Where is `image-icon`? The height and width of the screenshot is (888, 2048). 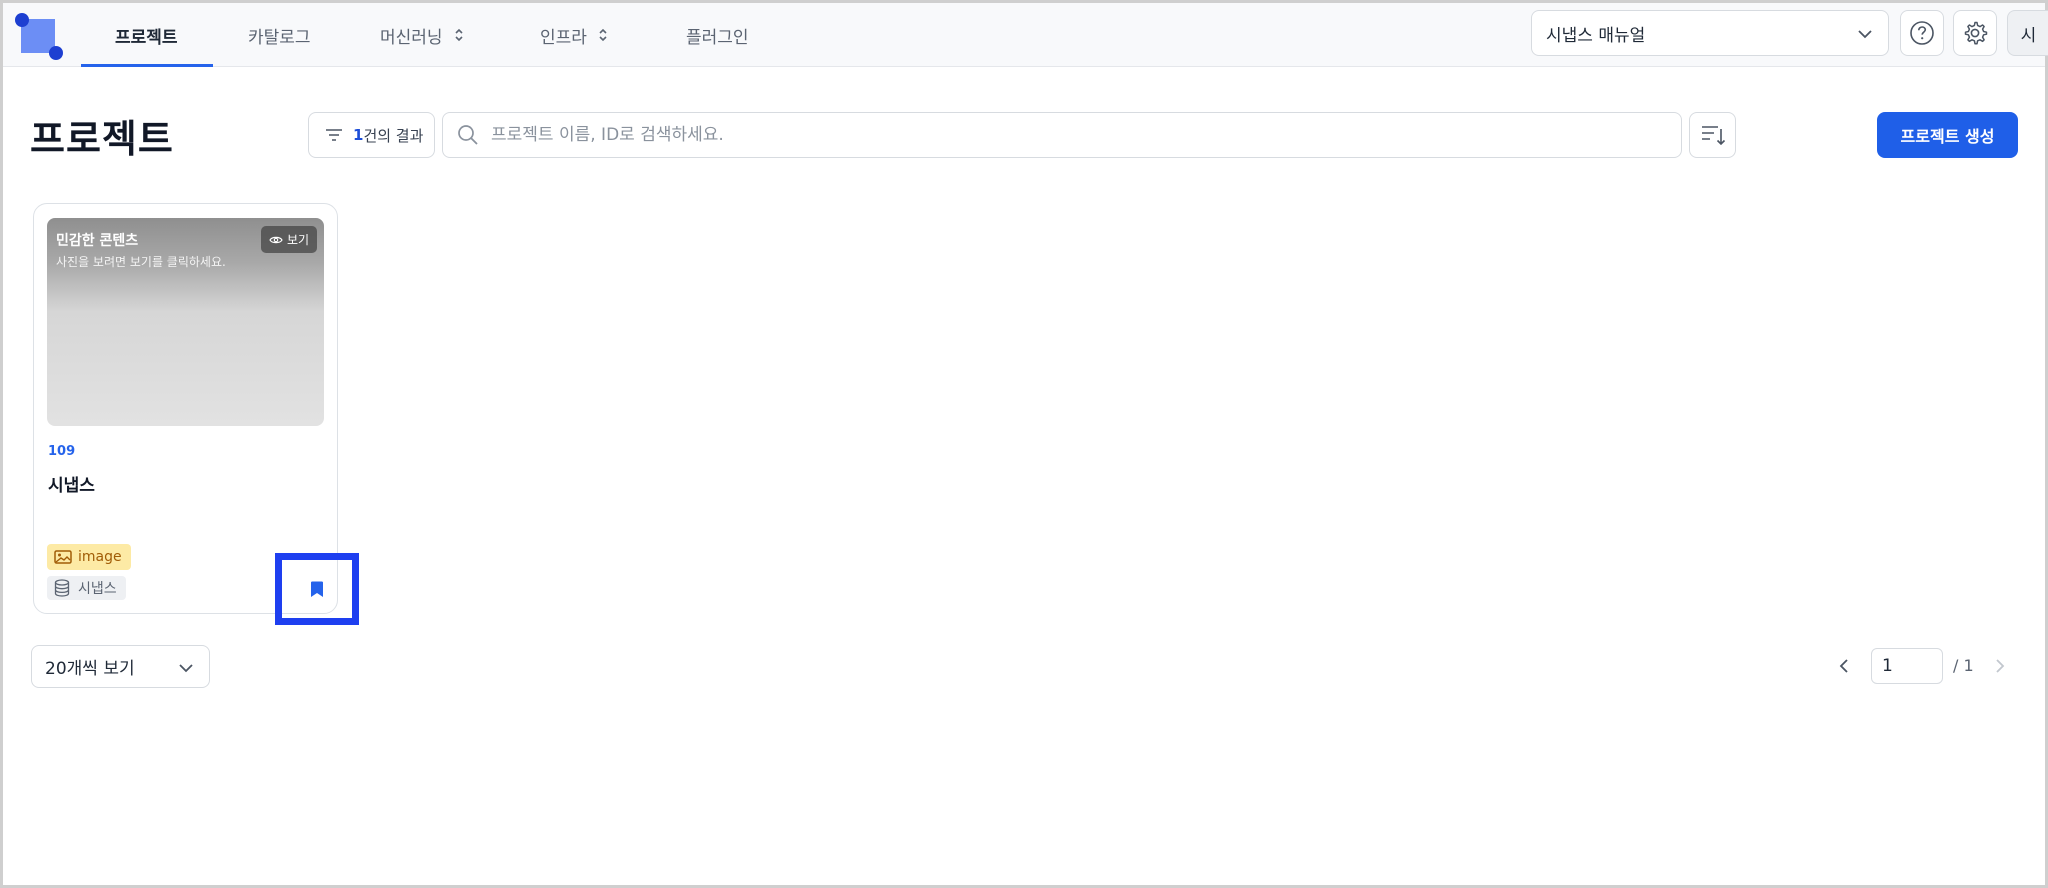
image-icon is located at coordinates (63, 557).